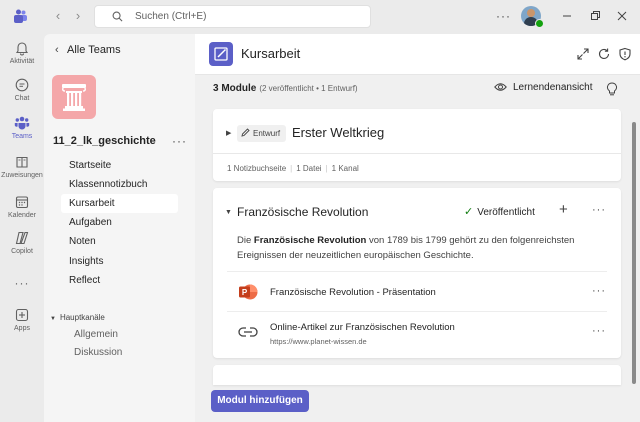  Describe the element at coordinates (271, 53) in the screenshot. I see `page-title: Kursarbeit` at that location.